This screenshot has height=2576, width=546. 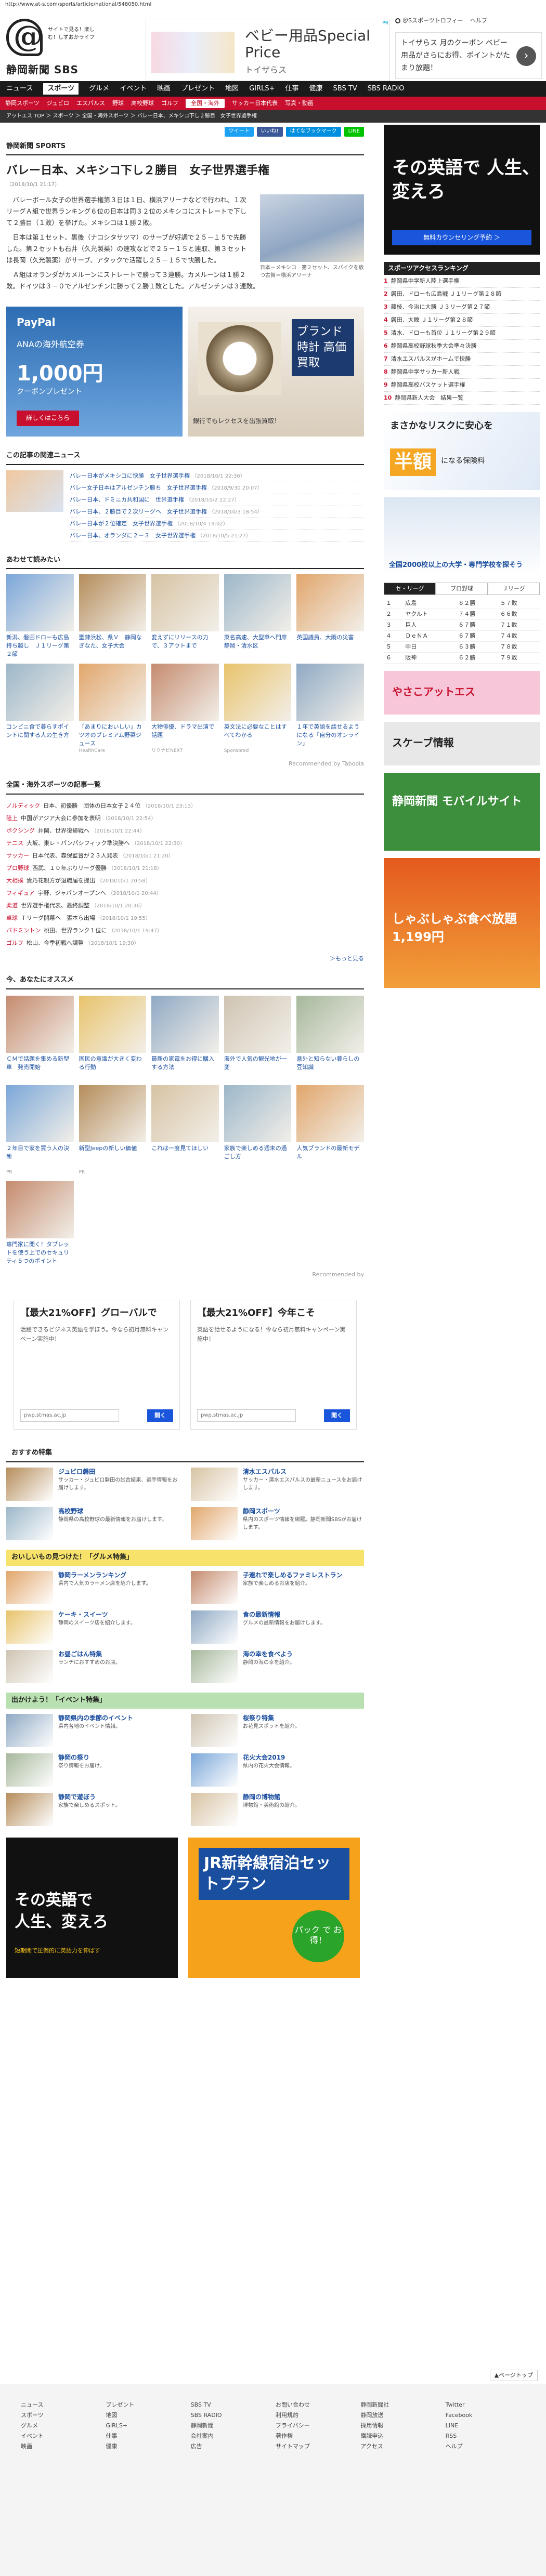 What do you see at coordinates (462, 385) in the screenshot?
I see `ranking-item: 9 静岡県高校バスケット選手権` at bounding box center [462, 385].